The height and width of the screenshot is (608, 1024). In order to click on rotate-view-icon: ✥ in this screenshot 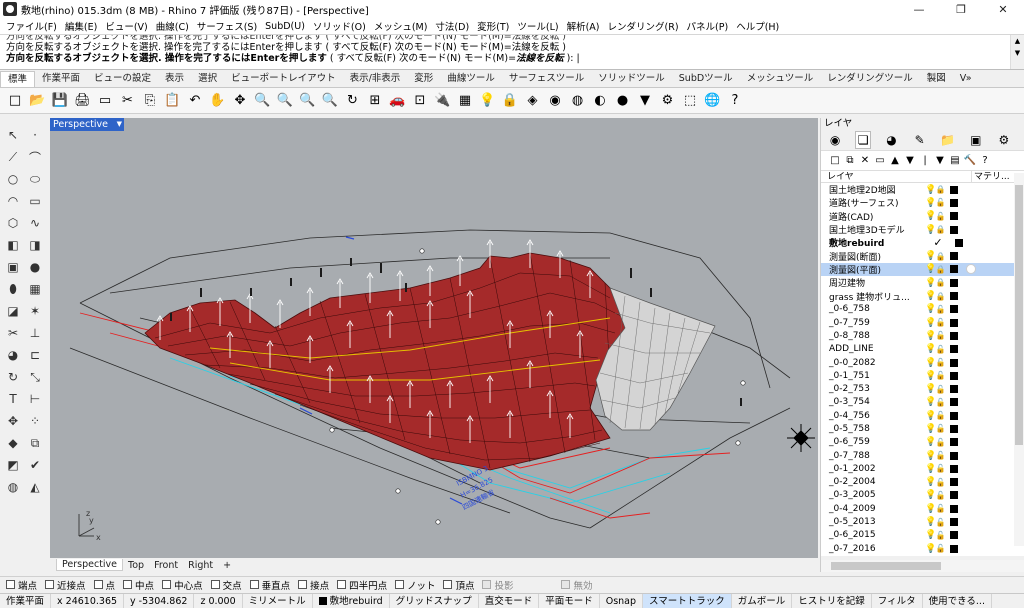, I will do `click(240, 101)`.